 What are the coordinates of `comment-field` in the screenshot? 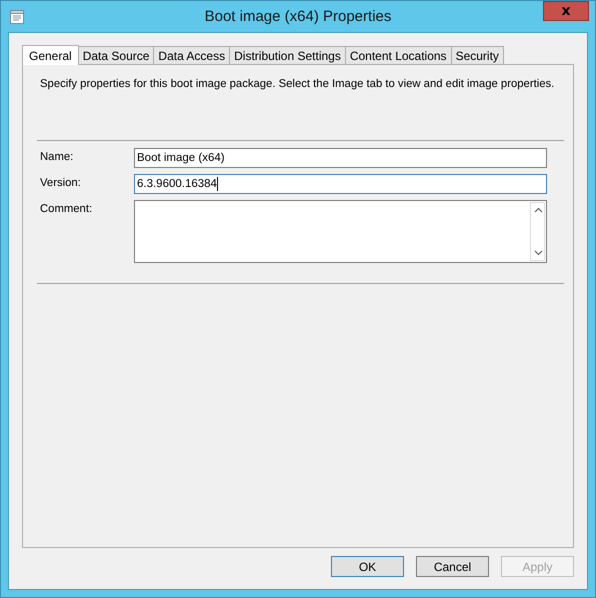 It's located at (340, 231).